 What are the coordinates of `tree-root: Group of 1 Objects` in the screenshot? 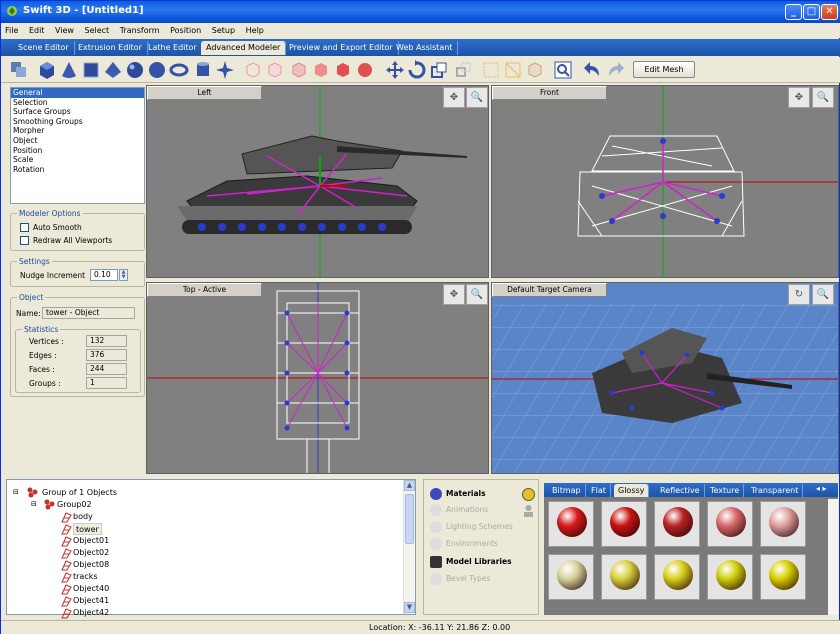 It's located at (79, 493).